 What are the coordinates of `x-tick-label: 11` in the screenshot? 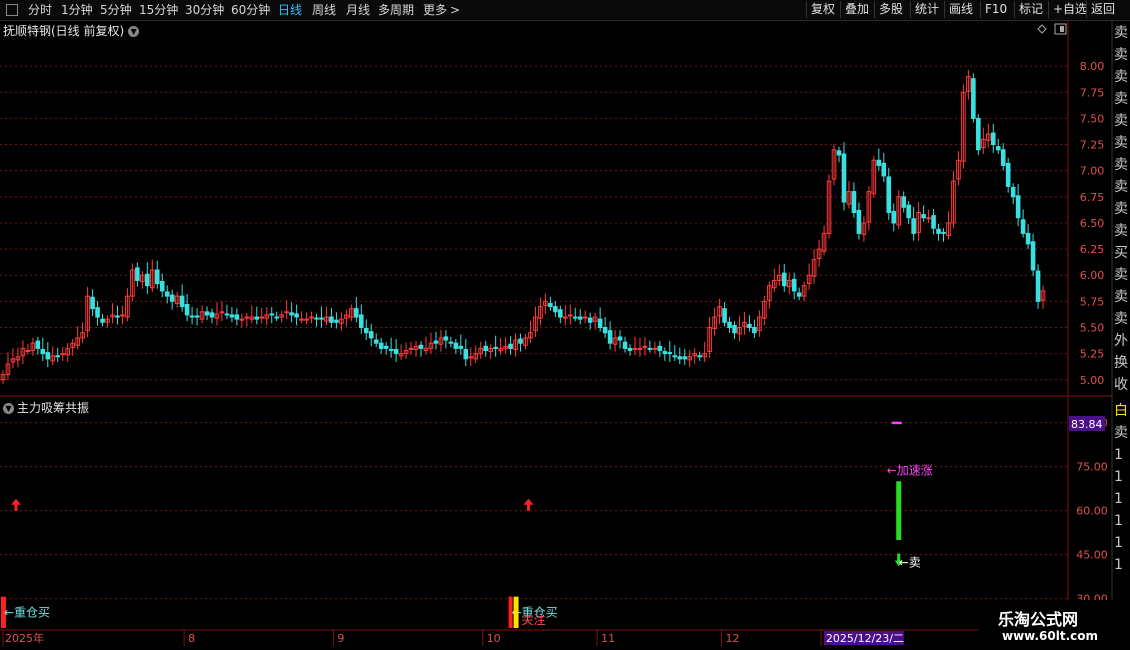 It's located at (608, 638).